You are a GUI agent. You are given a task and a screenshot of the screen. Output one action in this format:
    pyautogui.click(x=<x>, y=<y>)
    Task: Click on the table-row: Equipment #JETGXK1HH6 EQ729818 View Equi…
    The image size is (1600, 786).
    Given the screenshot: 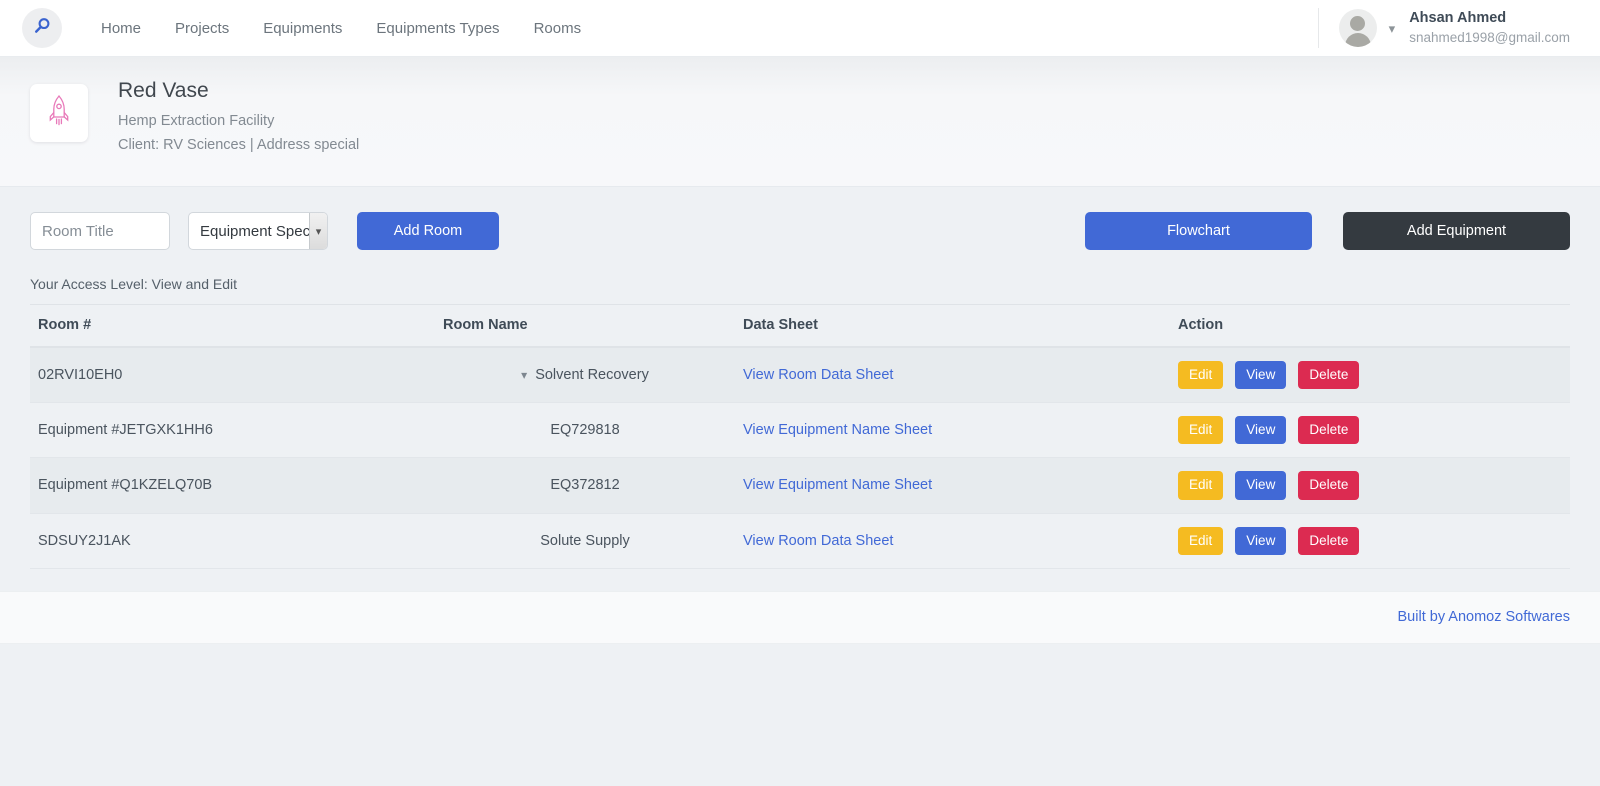 What is the action you would take?
    pyautogui.click(x=800, y=430)
    